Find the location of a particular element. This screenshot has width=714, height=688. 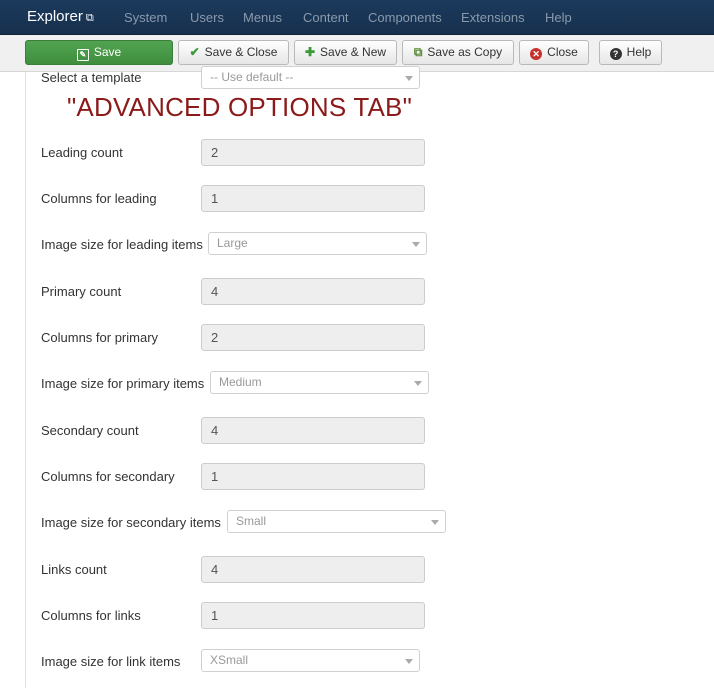

columns-leading-input: 1 is located at coordinates (313, 198).